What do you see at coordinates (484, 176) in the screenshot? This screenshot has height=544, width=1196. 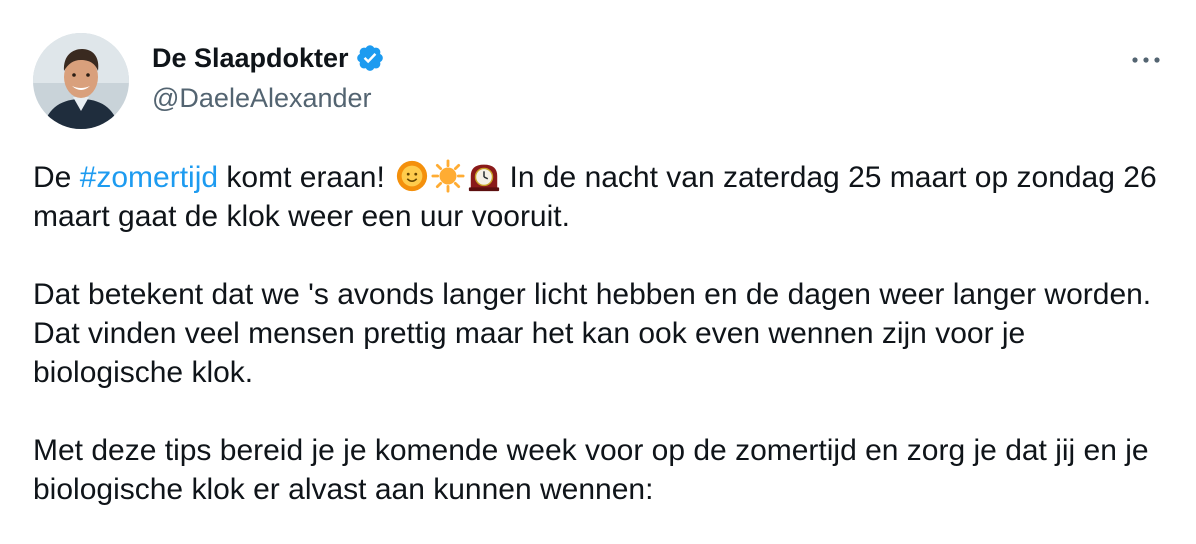 I see `mantelpiece-clock-icon` at bounding box center [484, 176].